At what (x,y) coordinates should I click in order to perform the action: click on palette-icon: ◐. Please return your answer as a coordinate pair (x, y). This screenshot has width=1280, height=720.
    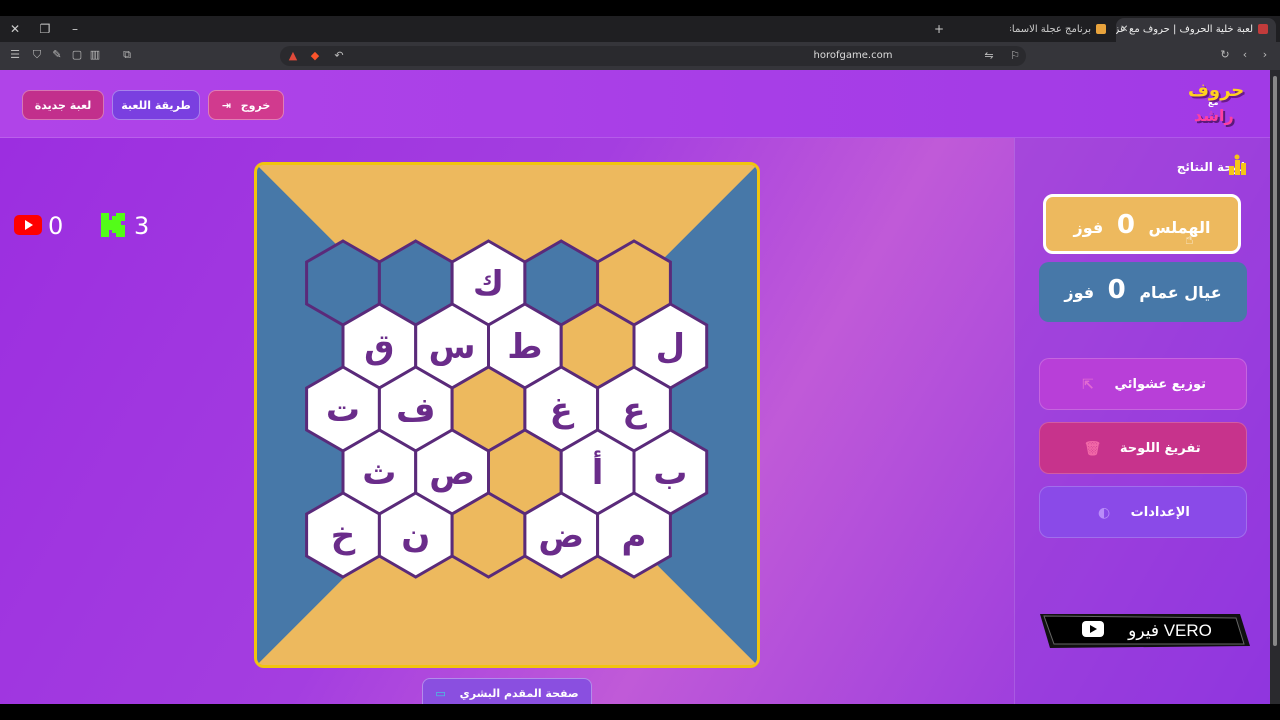
    Looking at the image, I should click on (1104, 512).